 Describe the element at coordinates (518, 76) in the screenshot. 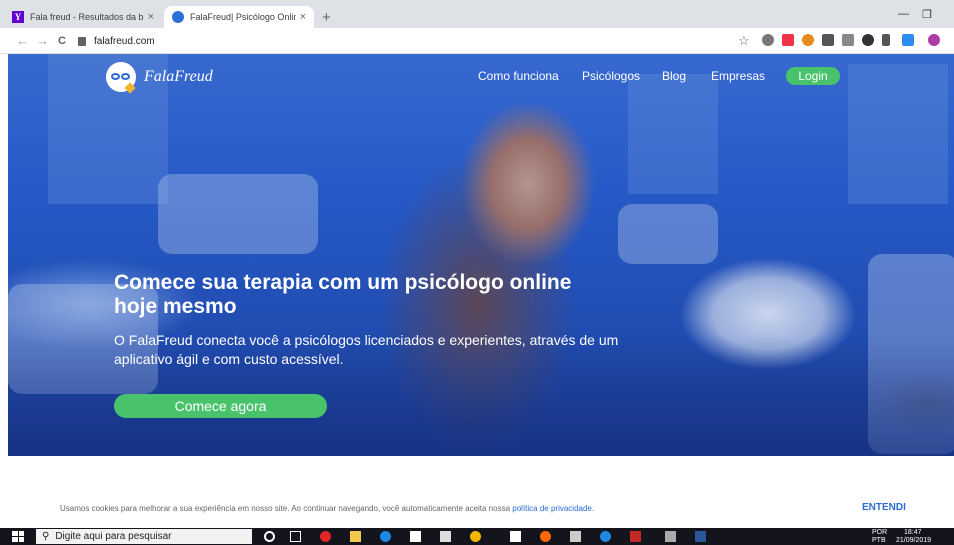

I see `nav-como-funciona: Como funciona` at that location.